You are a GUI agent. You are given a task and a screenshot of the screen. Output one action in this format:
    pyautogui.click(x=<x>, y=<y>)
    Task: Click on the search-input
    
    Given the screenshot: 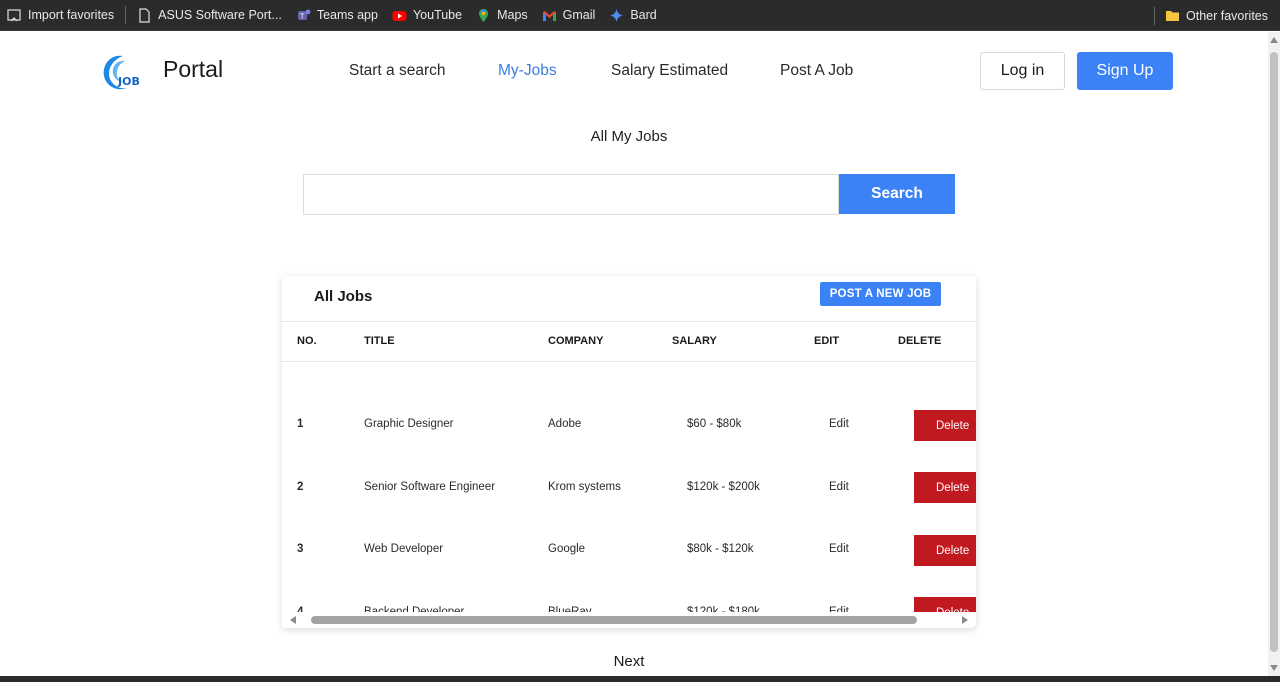 What is the action you would take?
    pyautogui.click(x=571, y=194)
    